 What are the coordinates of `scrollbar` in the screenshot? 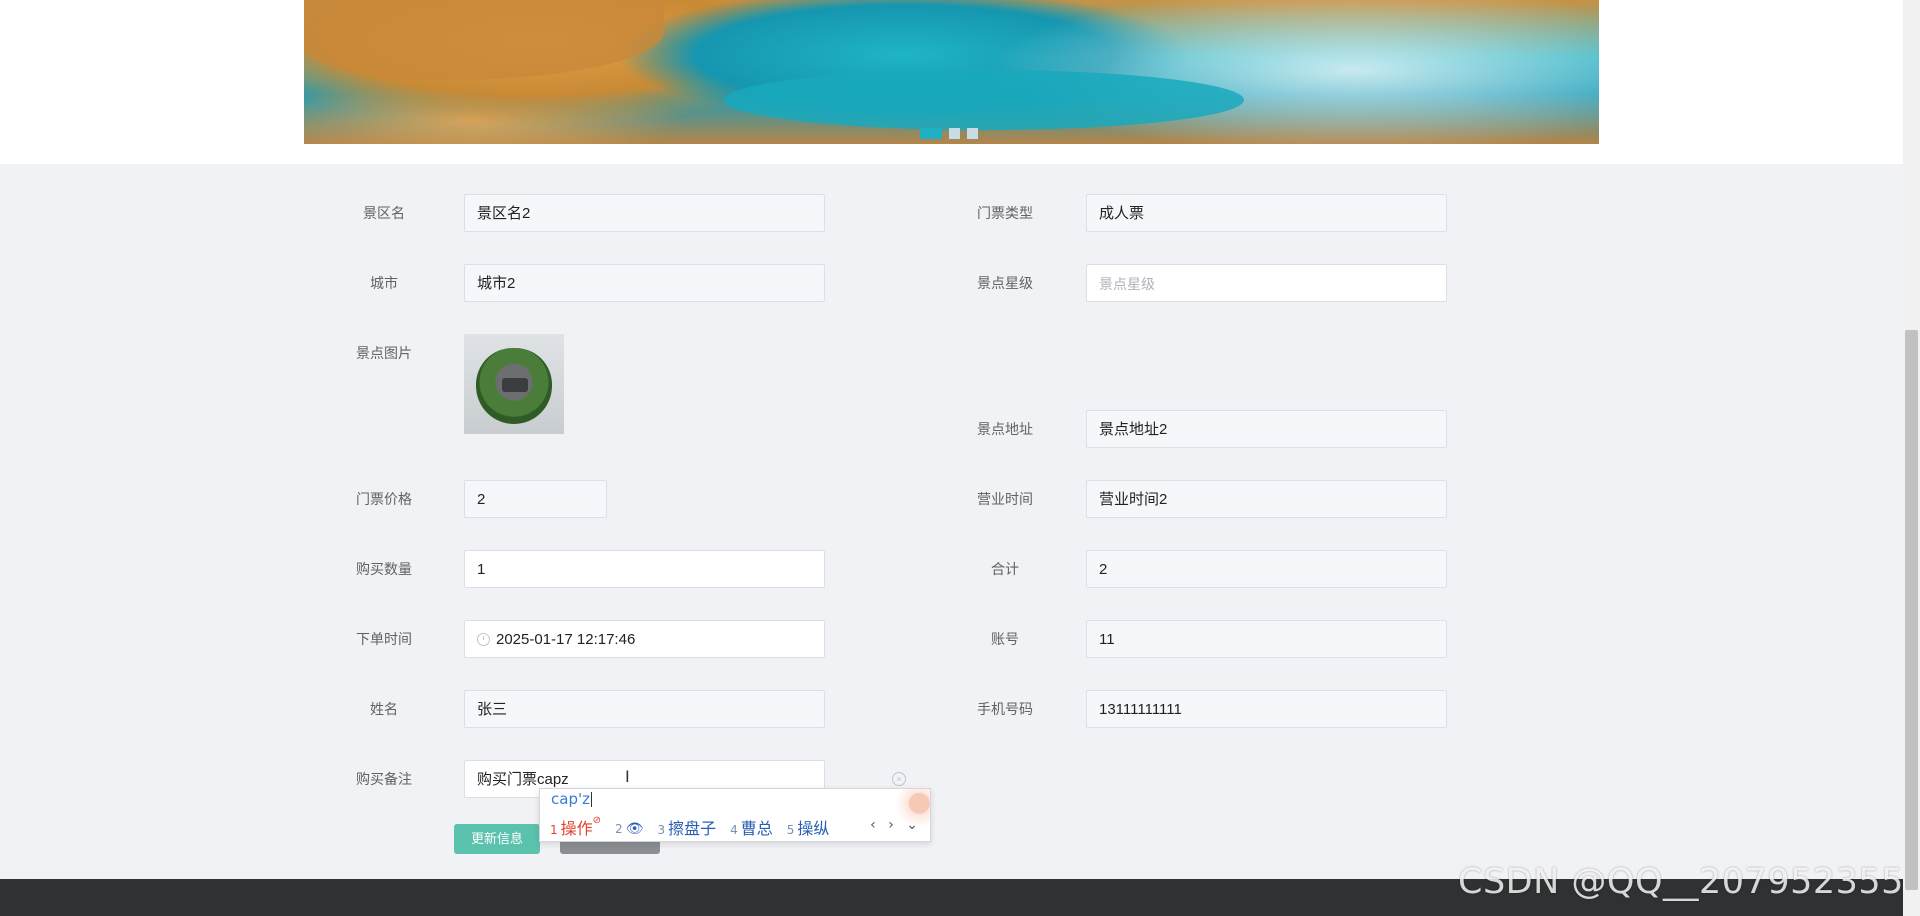 It's located at (1911, 458).